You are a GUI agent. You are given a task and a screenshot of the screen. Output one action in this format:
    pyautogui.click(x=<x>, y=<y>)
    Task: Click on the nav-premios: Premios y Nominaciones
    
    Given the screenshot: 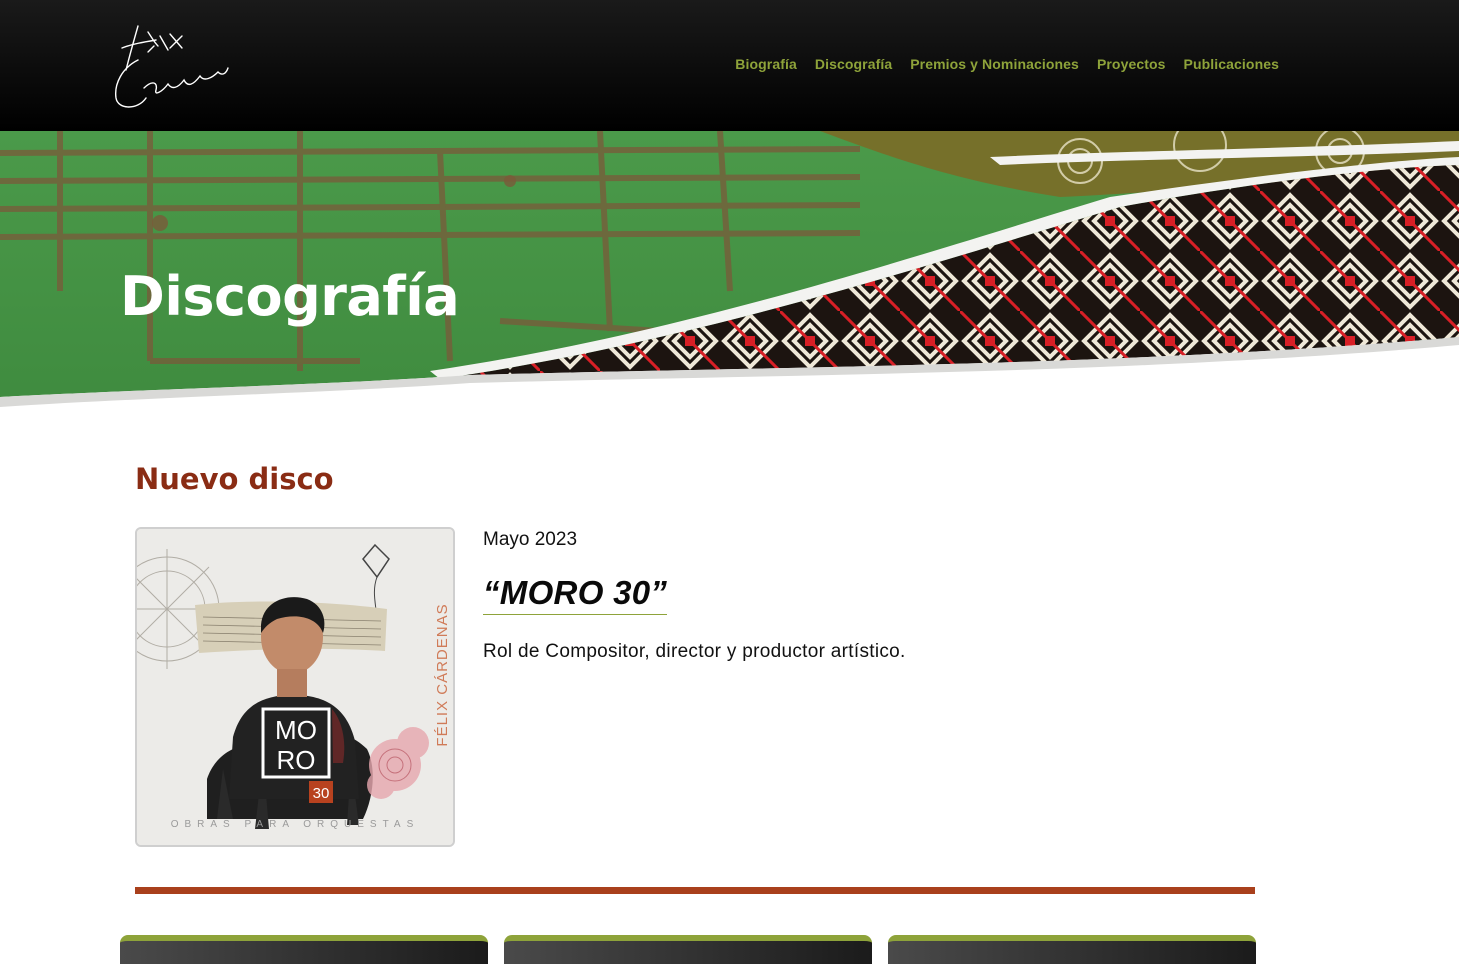 What is the action you would take?
    pyautogui.click(x=994, y=64)
    